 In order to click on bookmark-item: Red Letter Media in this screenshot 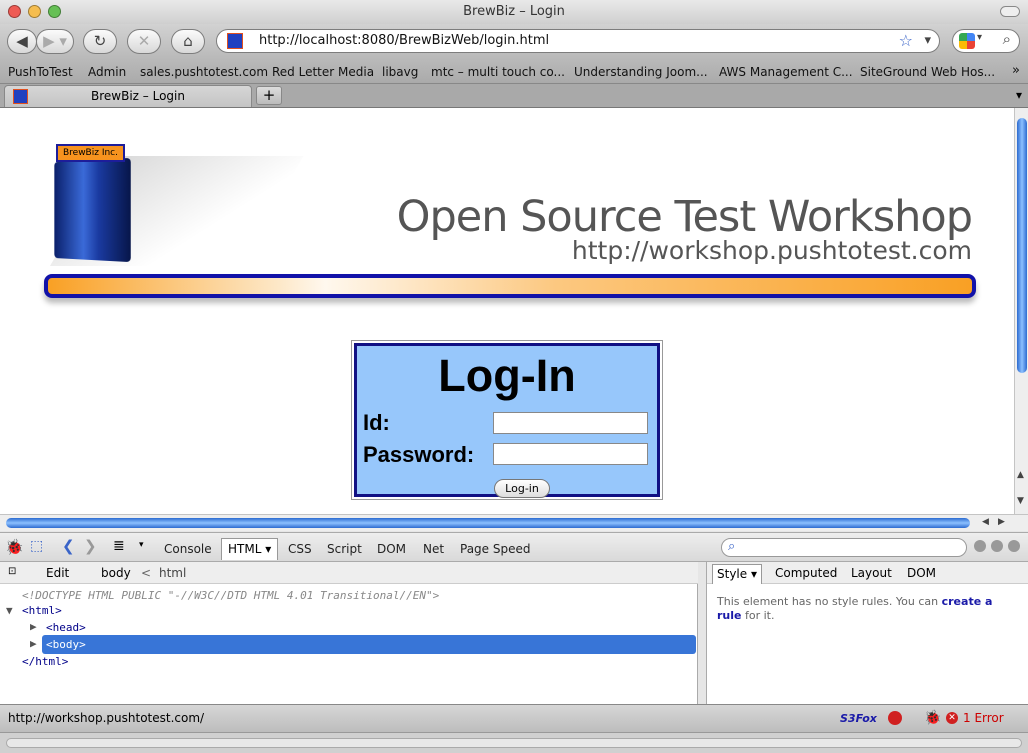, I will do `click(323, 72)`.